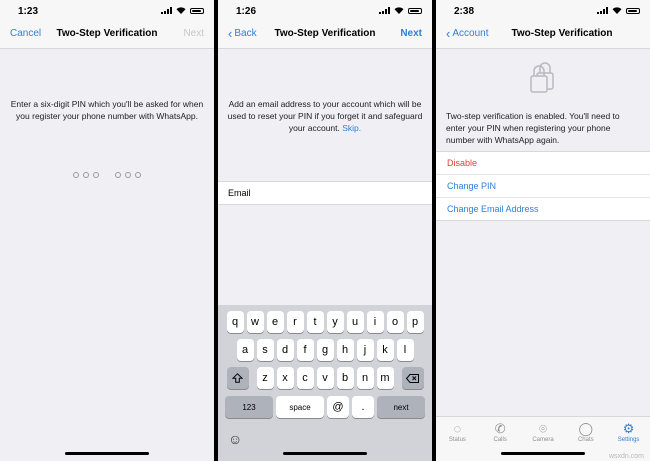  Describe the element at coordinates (107, 11) in the screenshot. I see `status-bar: 1:23` at that location.